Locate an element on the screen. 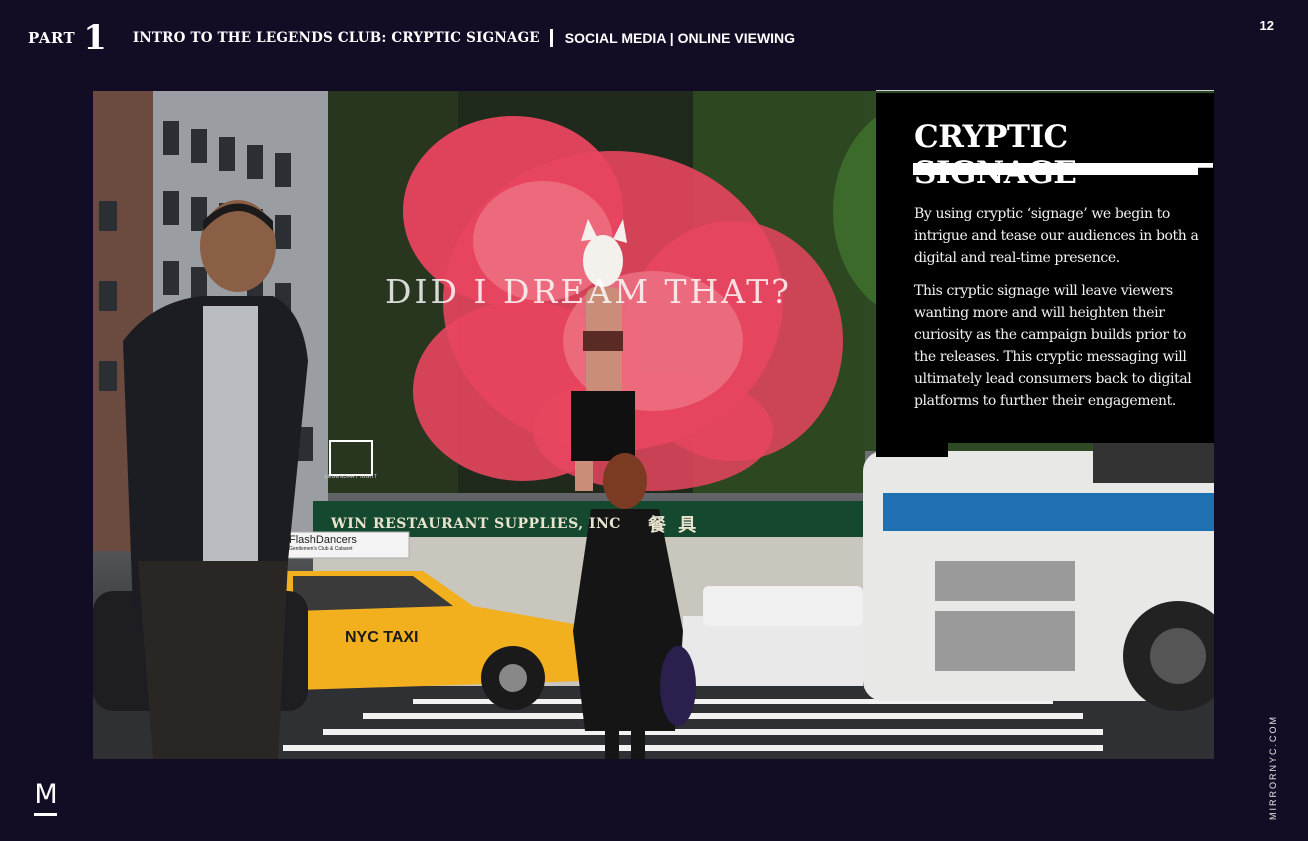 The image size is (1308, 841). white-van is located at coordinates (783, 606).